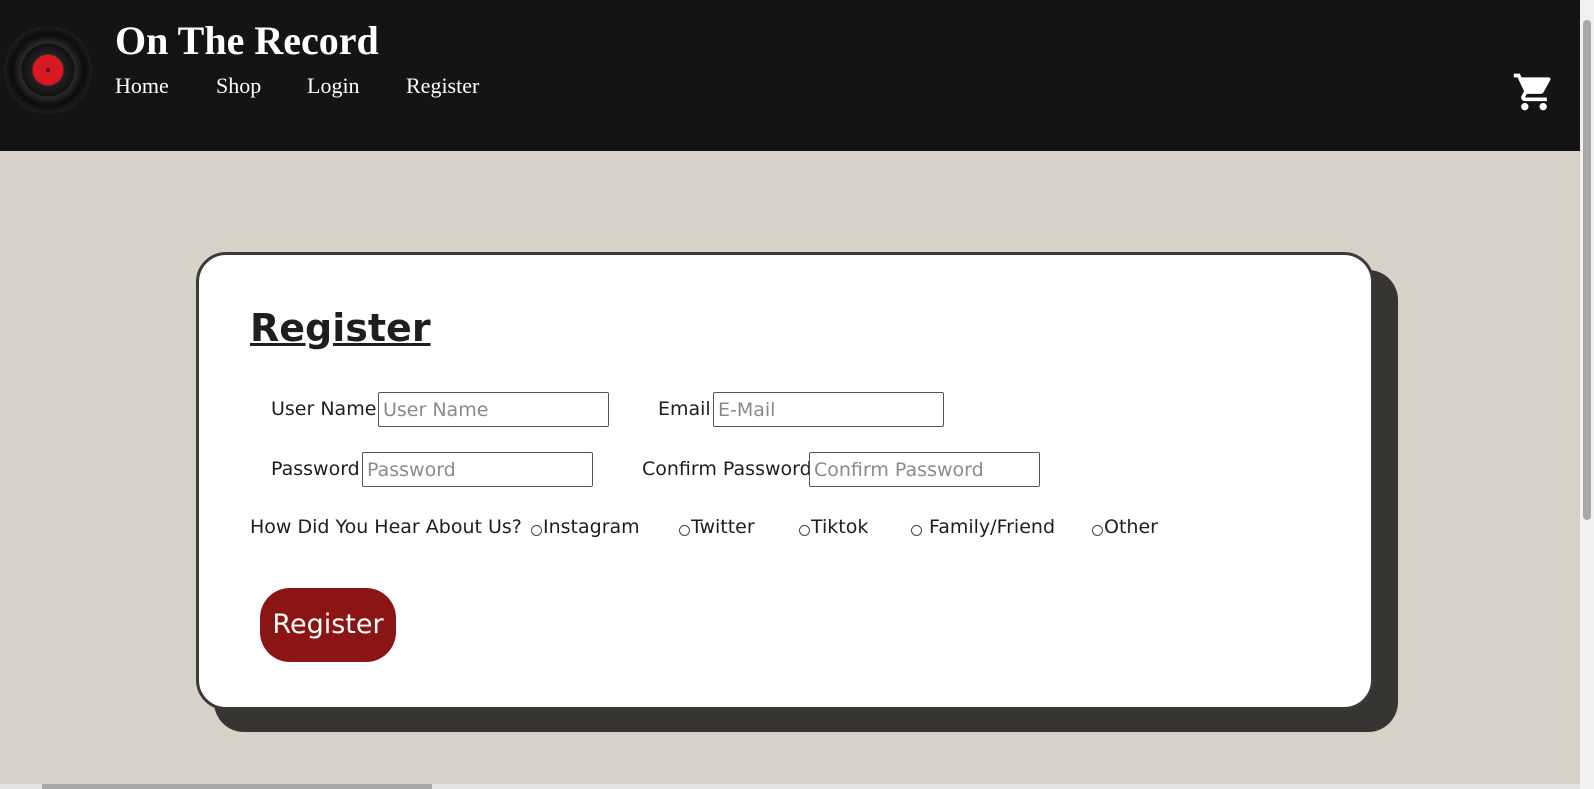 The width and height of the screenshot is (1594, 789). What do you see at coordinates (536, 530) in the screenshot?
I see `instagram-radio` at bounding box center [536, 530].